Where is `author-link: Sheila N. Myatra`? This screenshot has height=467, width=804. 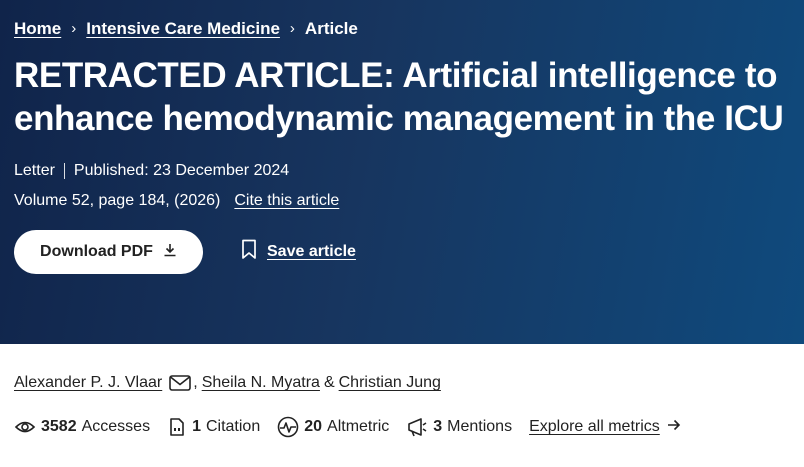
author-link: Sheila N. Myatra is located at coordinates (261, 383).